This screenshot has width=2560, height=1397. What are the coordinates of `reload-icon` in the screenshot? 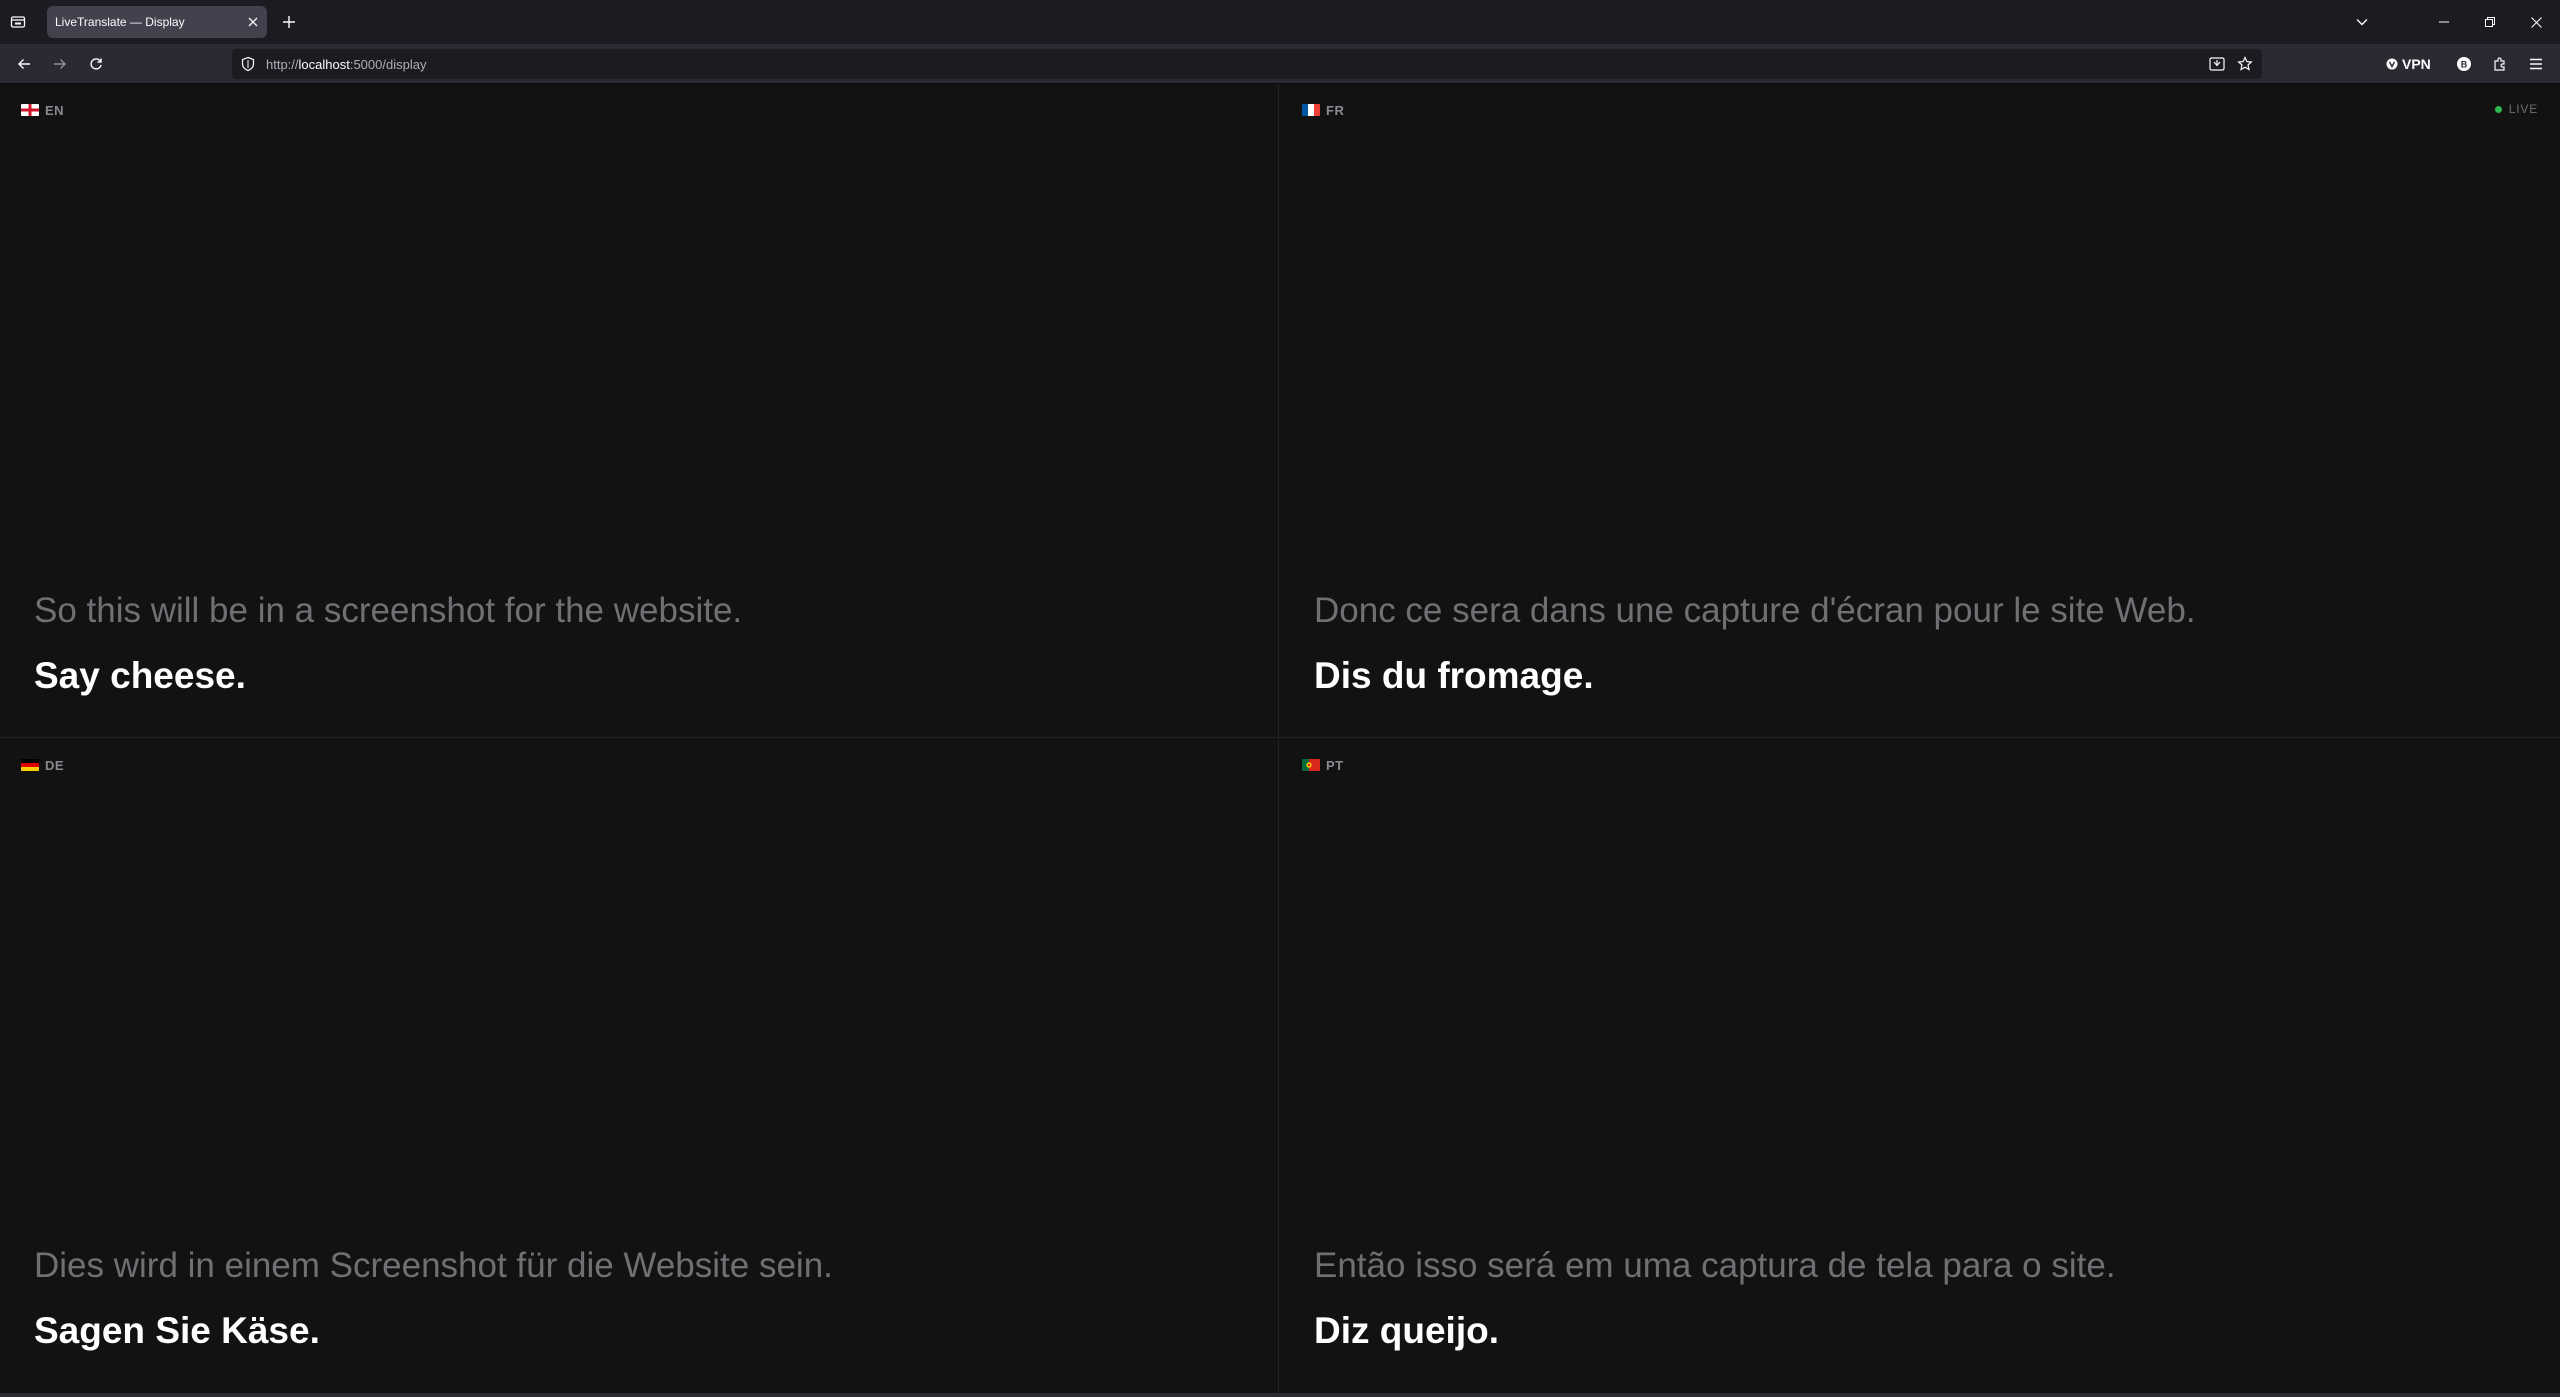 It's located at (96, 64).